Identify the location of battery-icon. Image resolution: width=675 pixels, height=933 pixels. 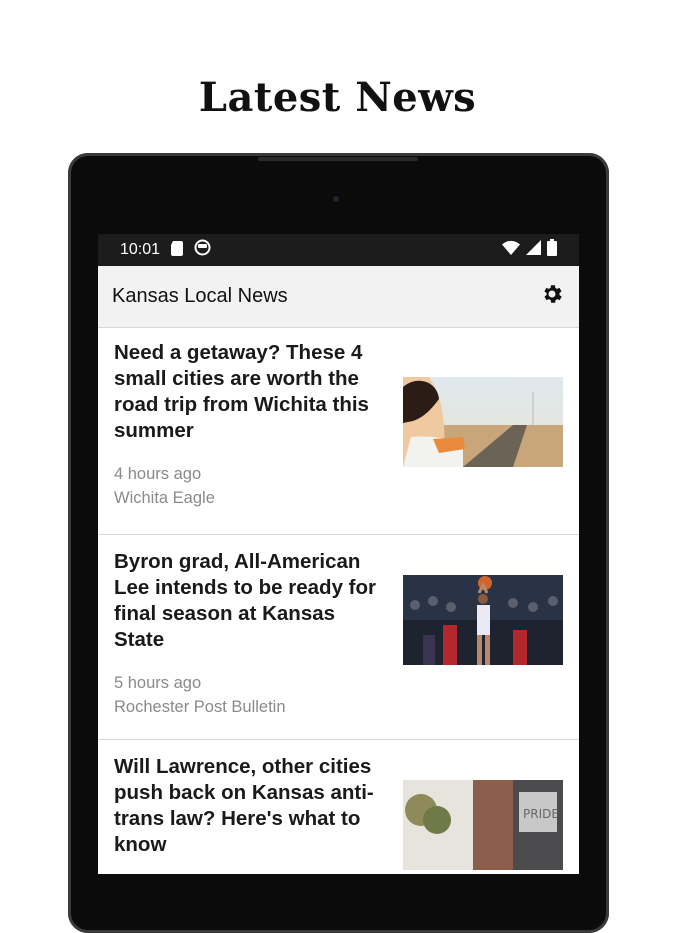
(552, 250).